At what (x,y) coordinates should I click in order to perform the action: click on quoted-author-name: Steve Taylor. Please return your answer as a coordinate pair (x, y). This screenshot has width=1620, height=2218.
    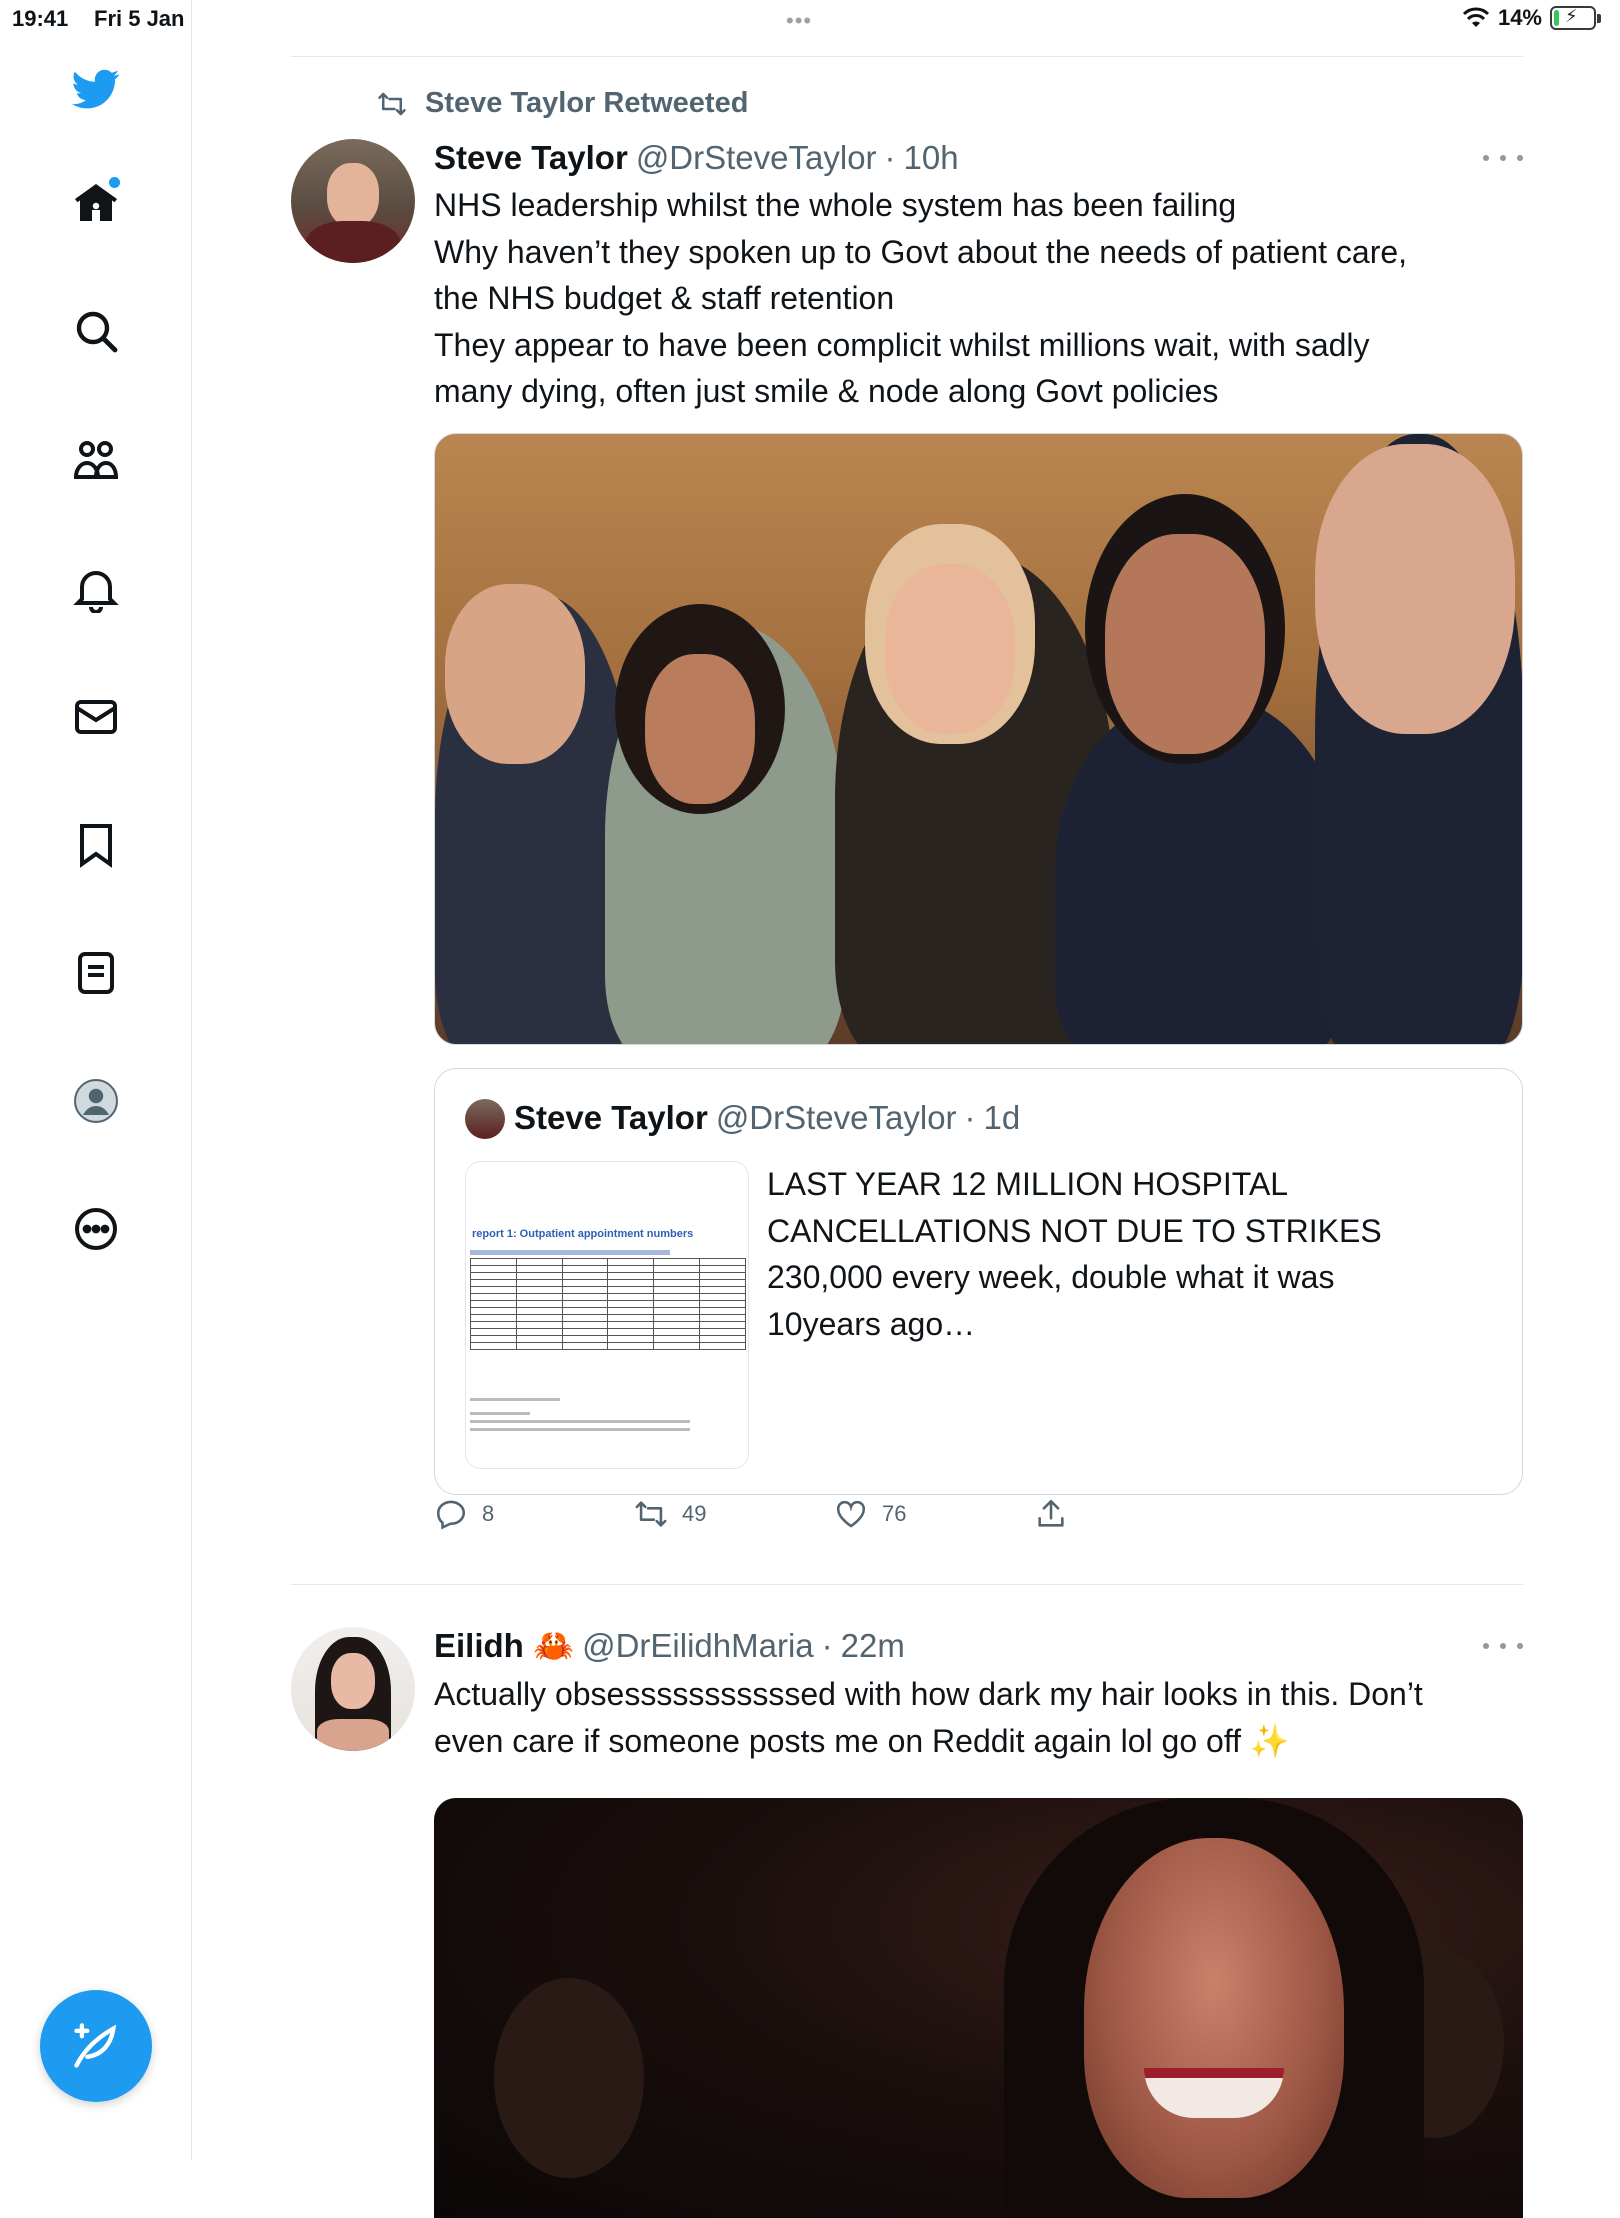
    Looking at the image, I should click on (611, 1117).